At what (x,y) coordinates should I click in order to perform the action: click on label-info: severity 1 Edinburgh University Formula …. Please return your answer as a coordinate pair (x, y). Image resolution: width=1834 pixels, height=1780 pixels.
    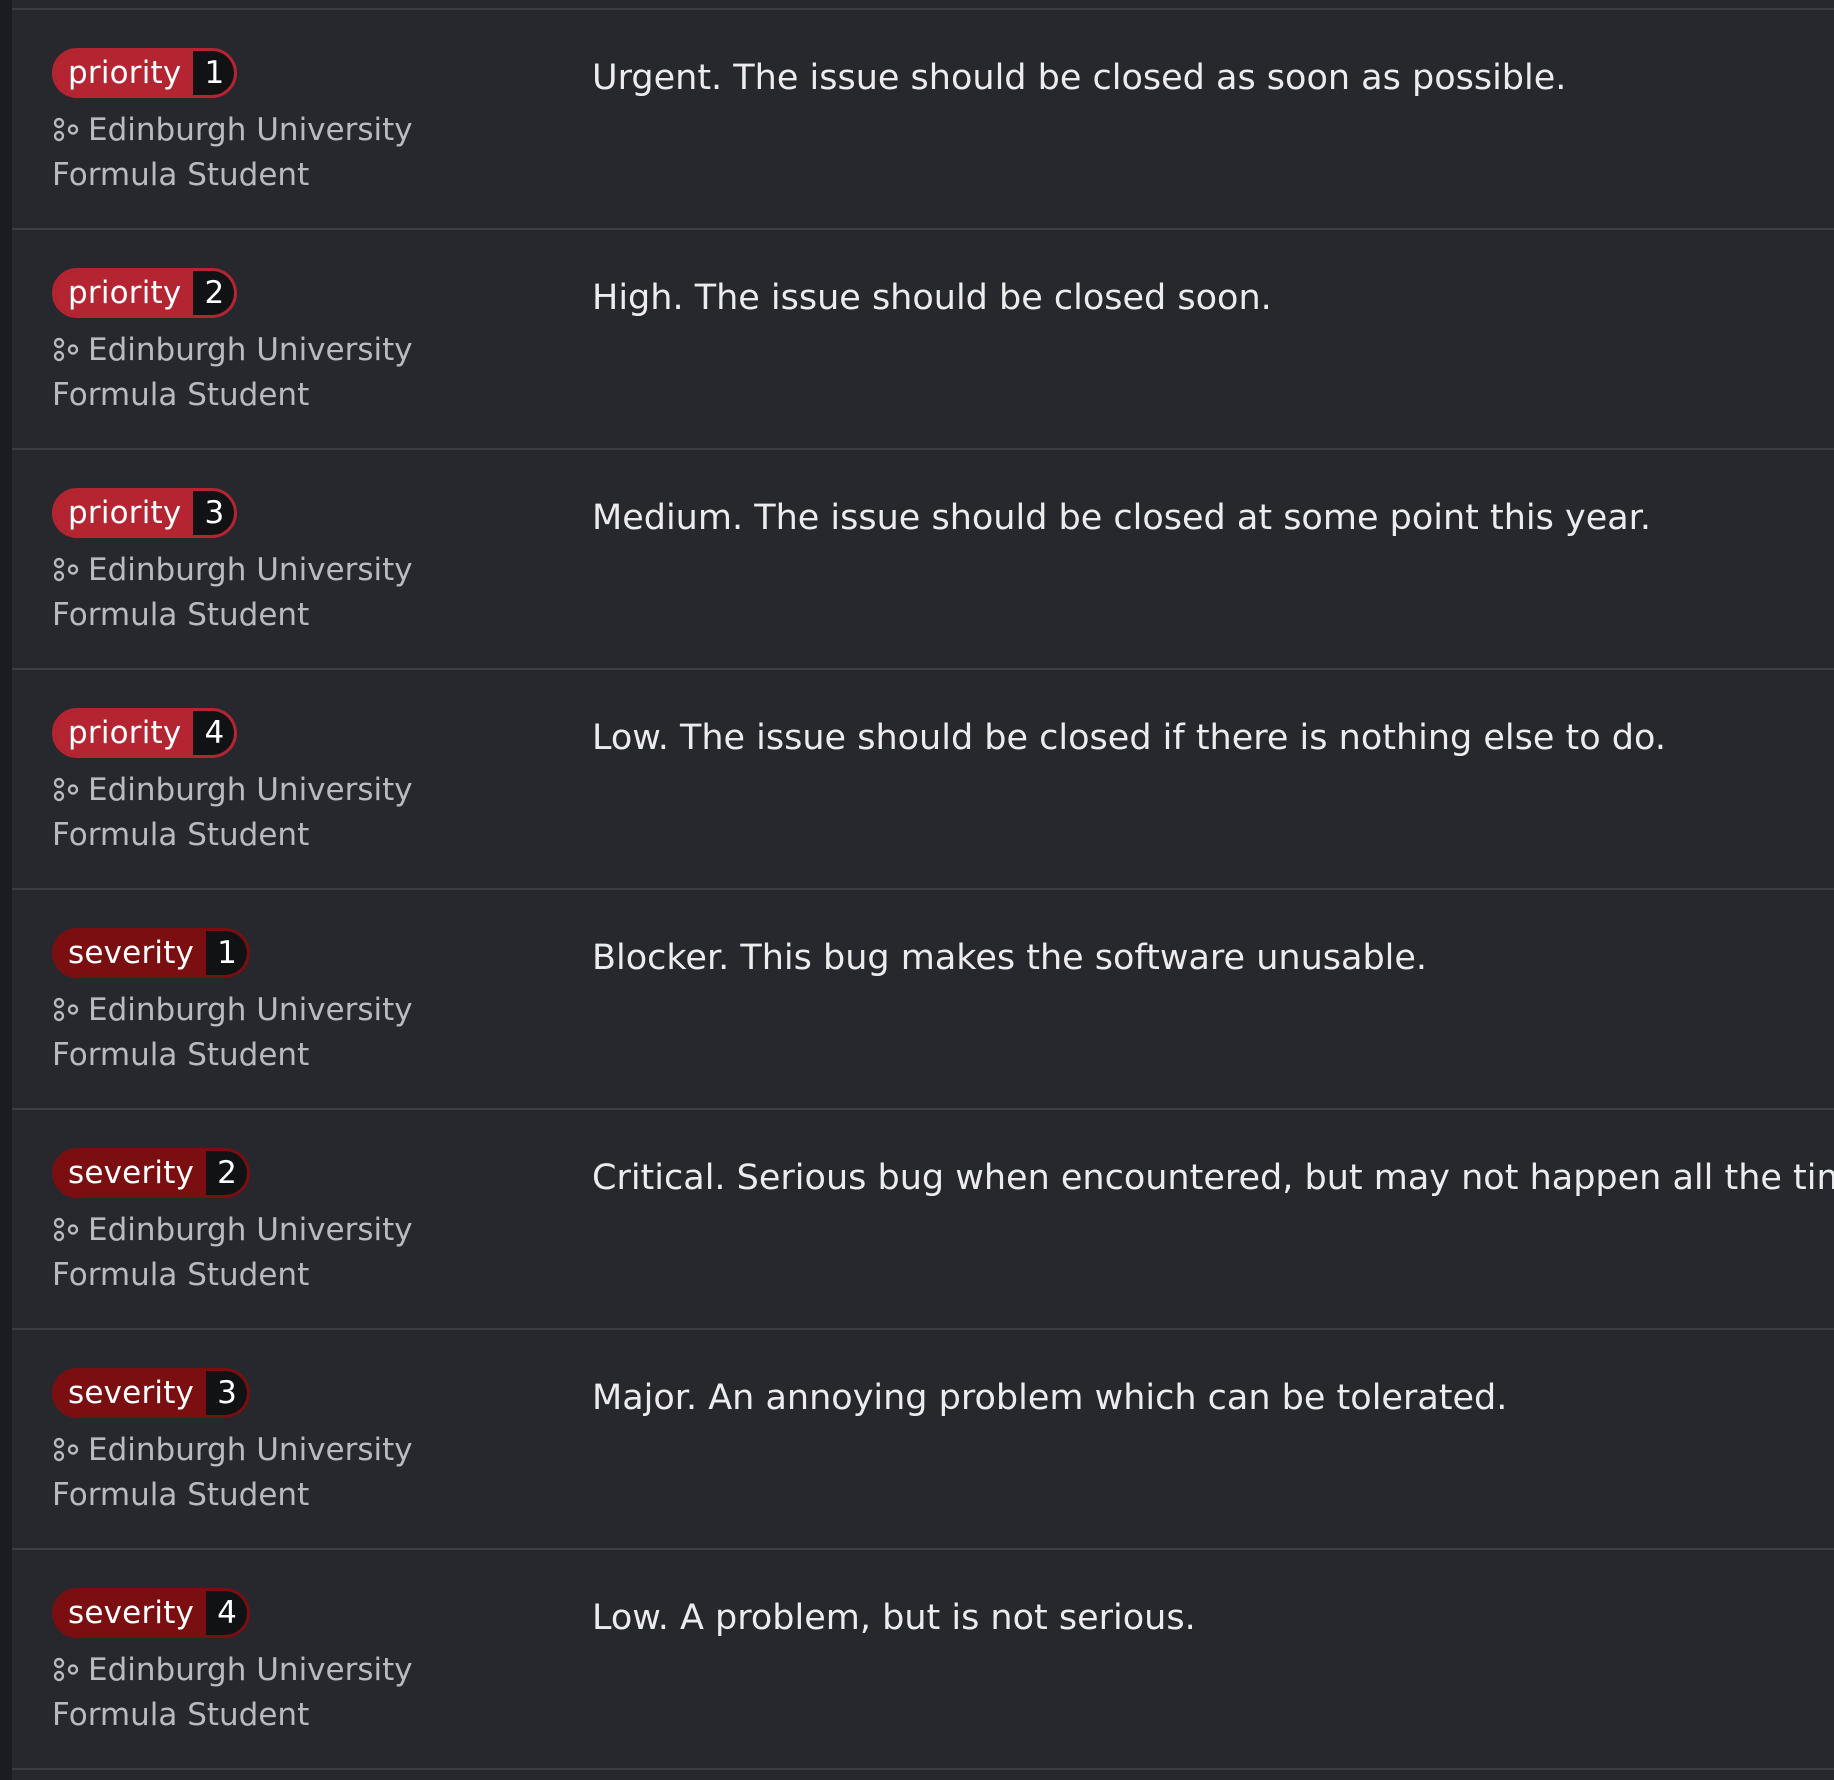
    Looking at the image, I should click on (292, 1003).